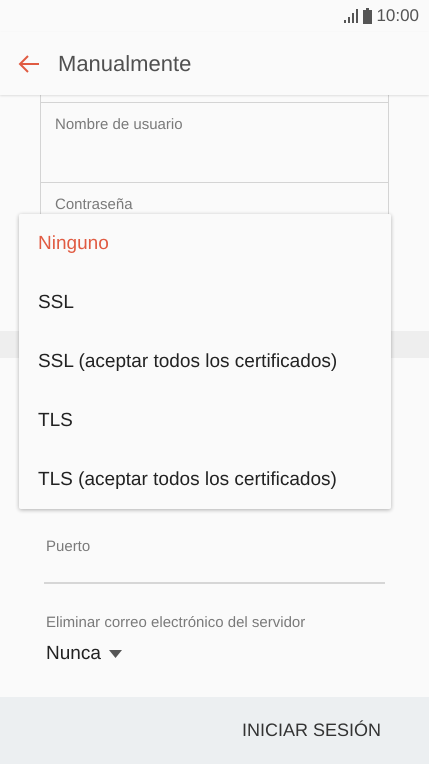 Image resolution: width=429 pixels, height=764 pixels. What do you see at coordinates (351, 16) in the screenshot?
I see `signal-icon` at bounding box center [351, 16].